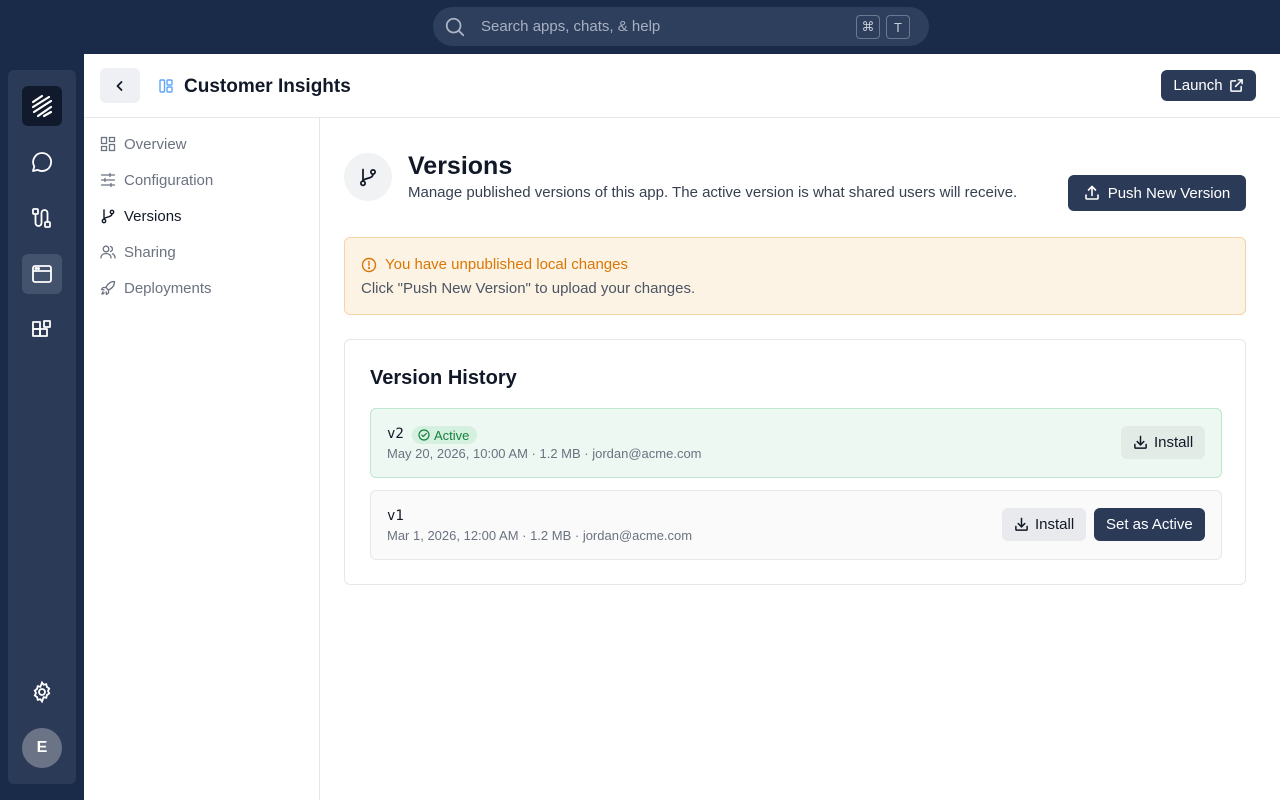 This screenshot has width=1280, height=800. I want to click on sliders-icon, so click(108, 180).